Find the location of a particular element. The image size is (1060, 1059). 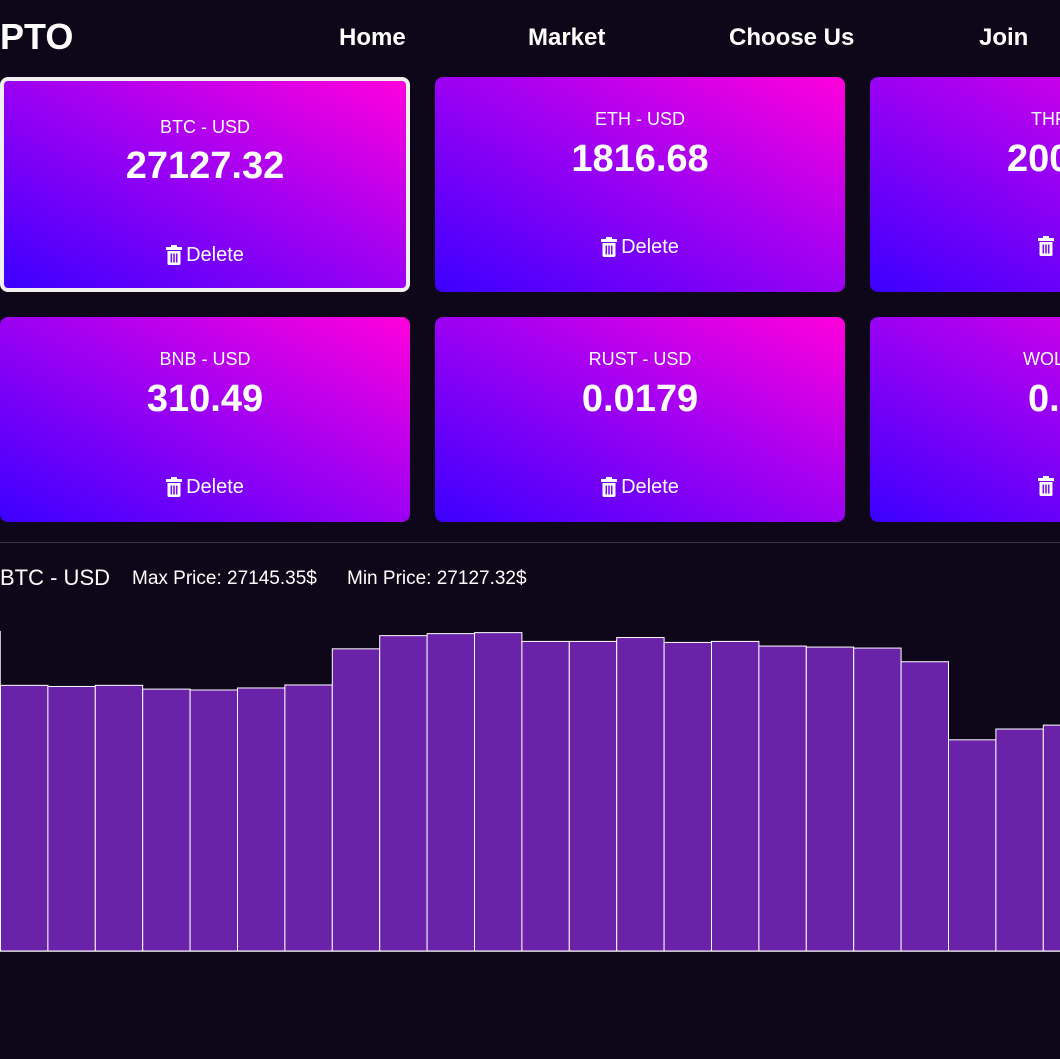

card-pair-label: ETH - USD is located at coordinates (640, 119).